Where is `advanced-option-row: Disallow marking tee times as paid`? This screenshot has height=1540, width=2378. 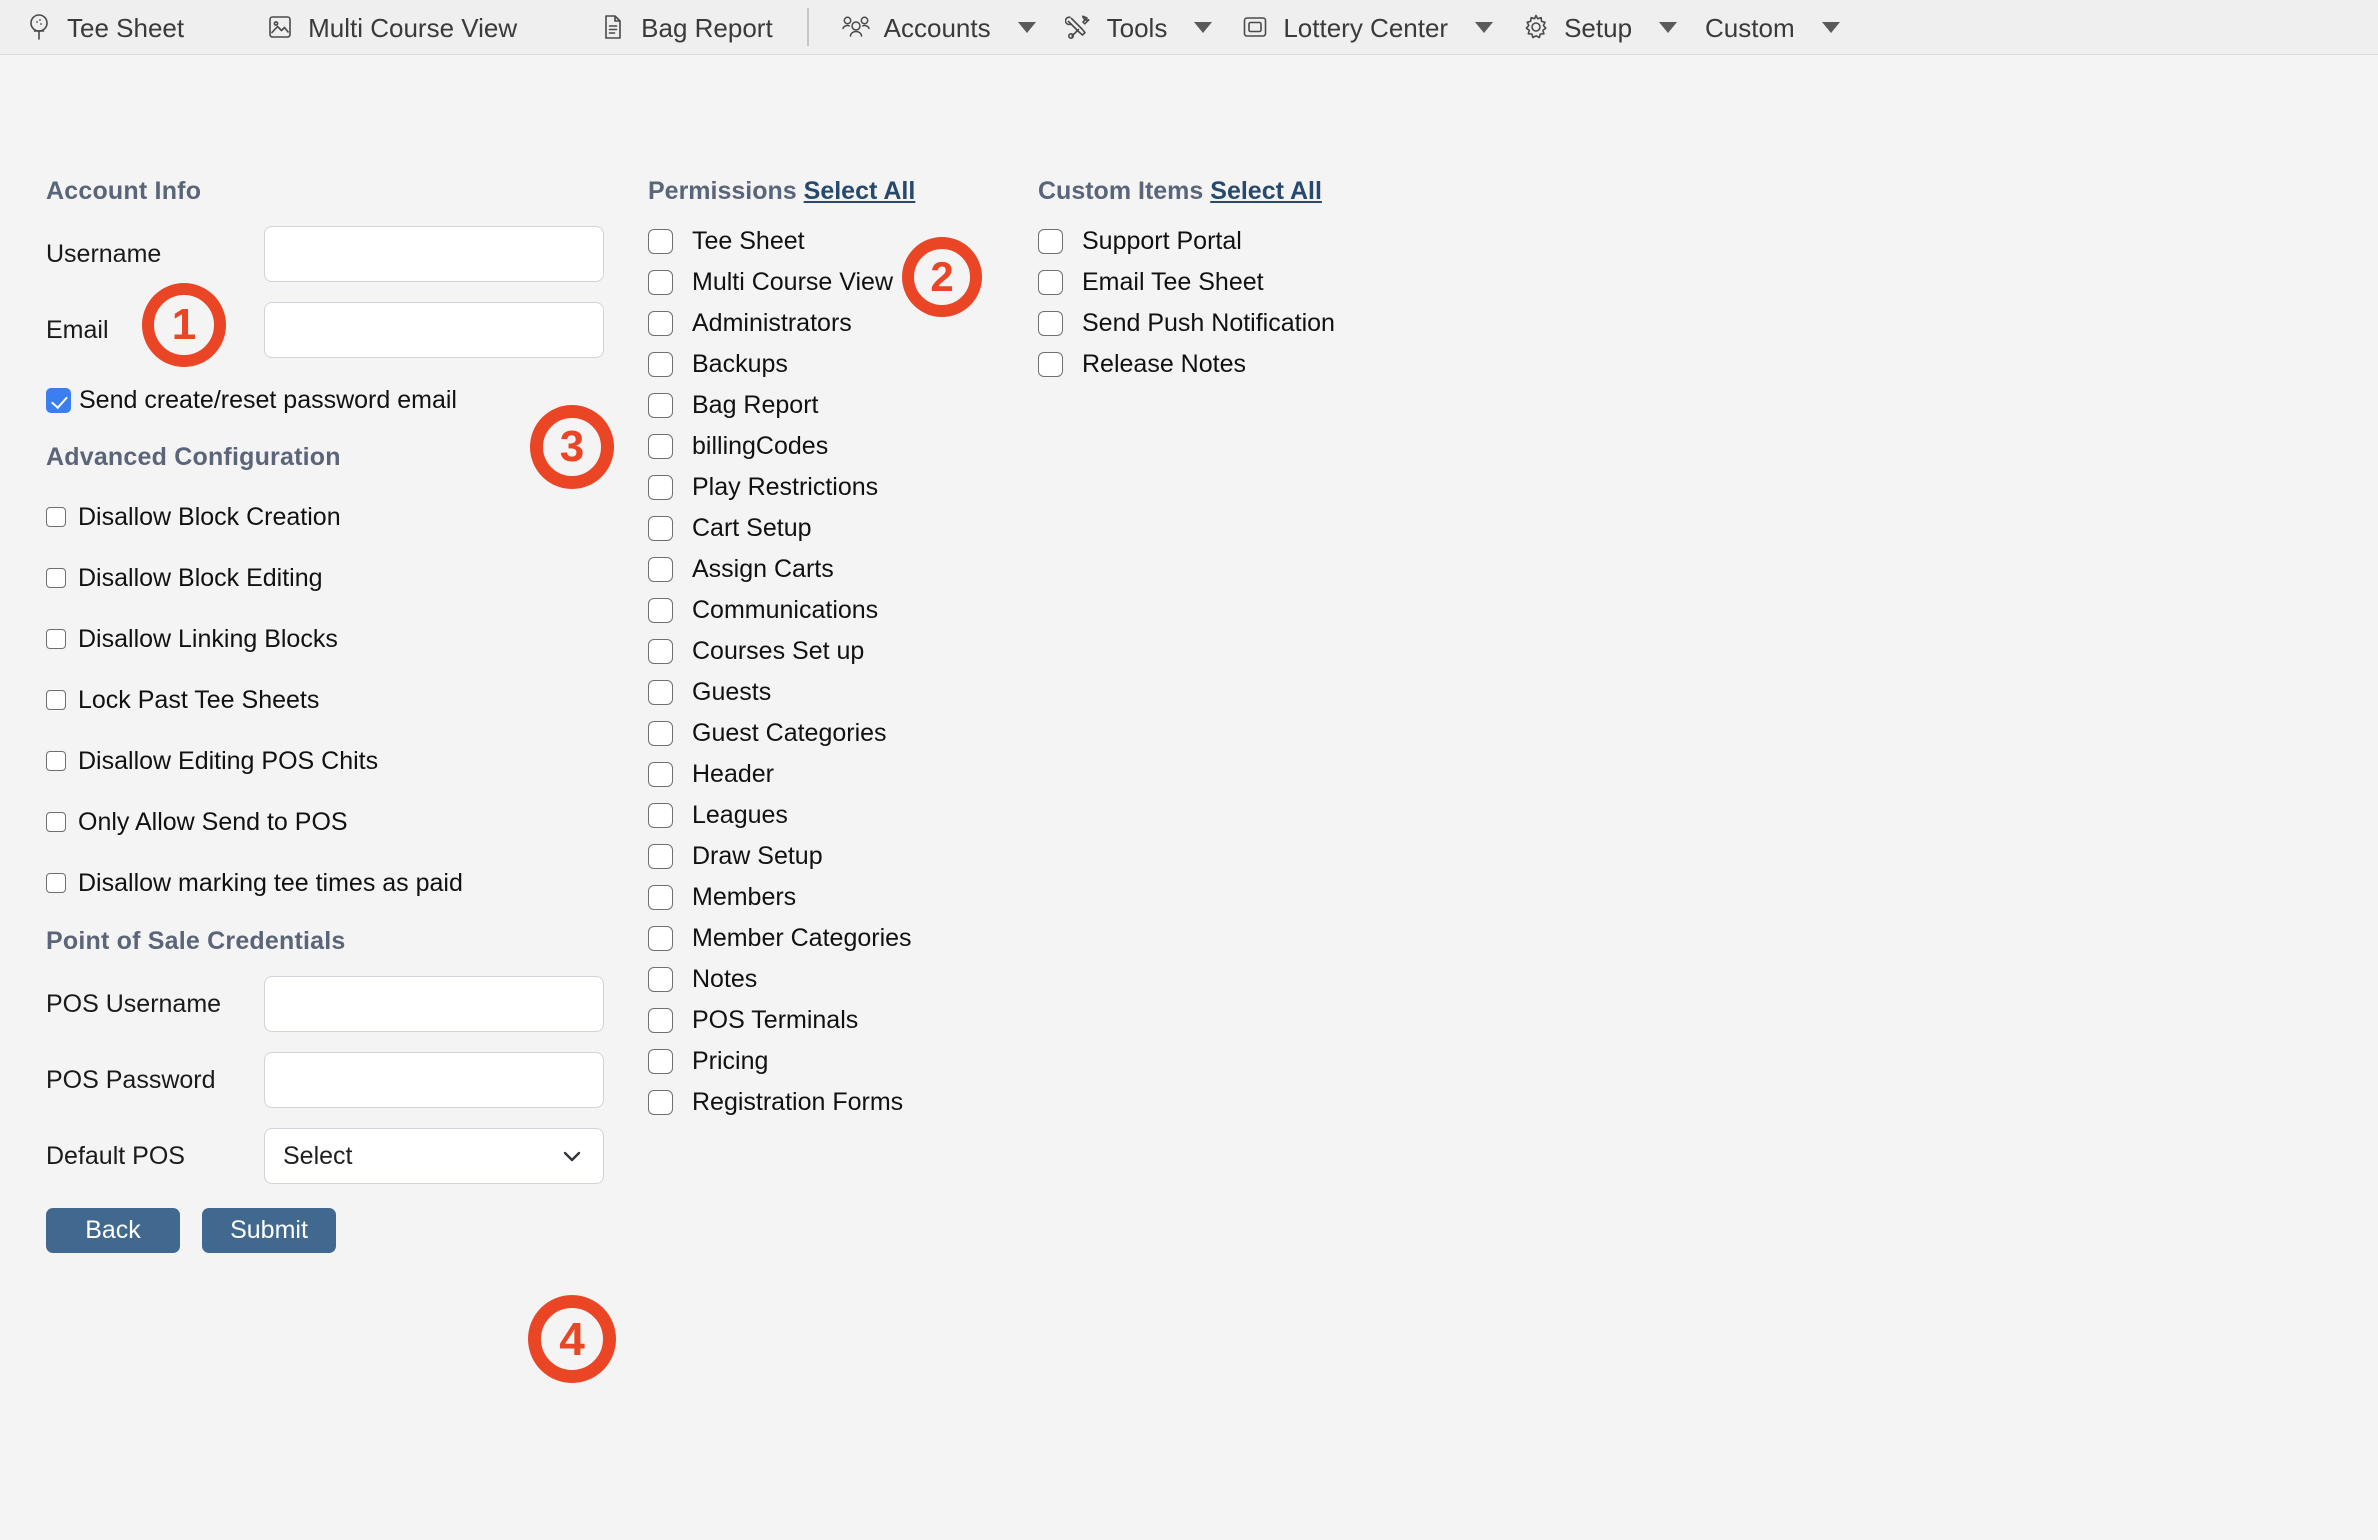
advanced-option-row: Disallow marking tee times as paid is located at coordinates (326, 883).